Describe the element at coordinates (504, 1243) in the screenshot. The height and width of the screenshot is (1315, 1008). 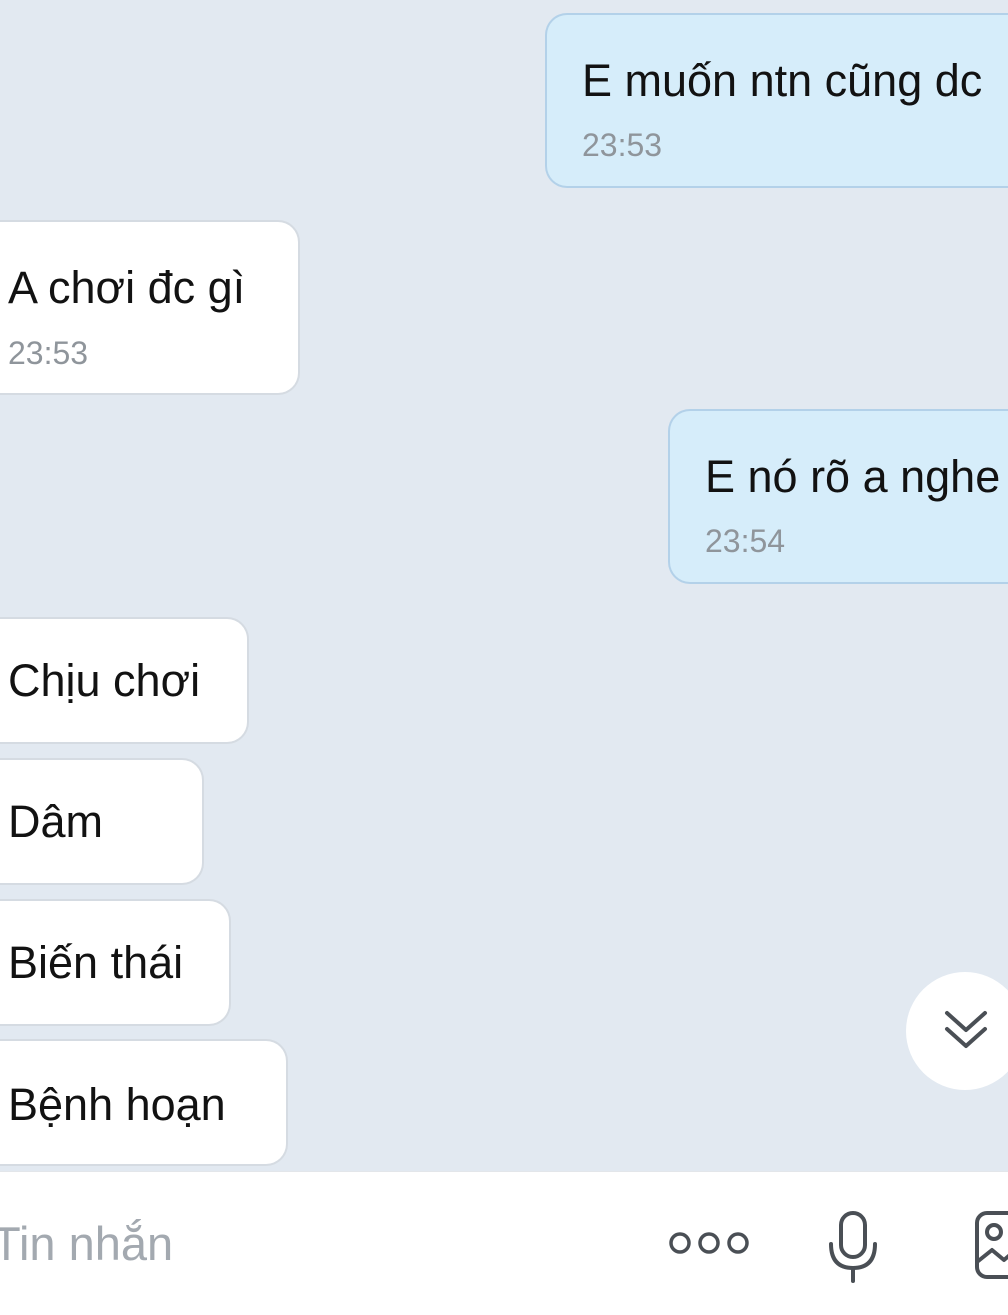
I see `message-composer: Tin nhắn` at that location.